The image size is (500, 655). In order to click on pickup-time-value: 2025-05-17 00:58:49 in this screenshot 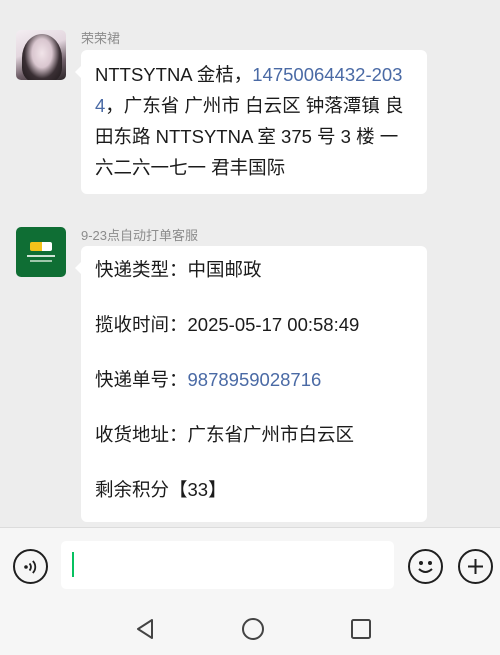, I will do `click(273, 324)`.